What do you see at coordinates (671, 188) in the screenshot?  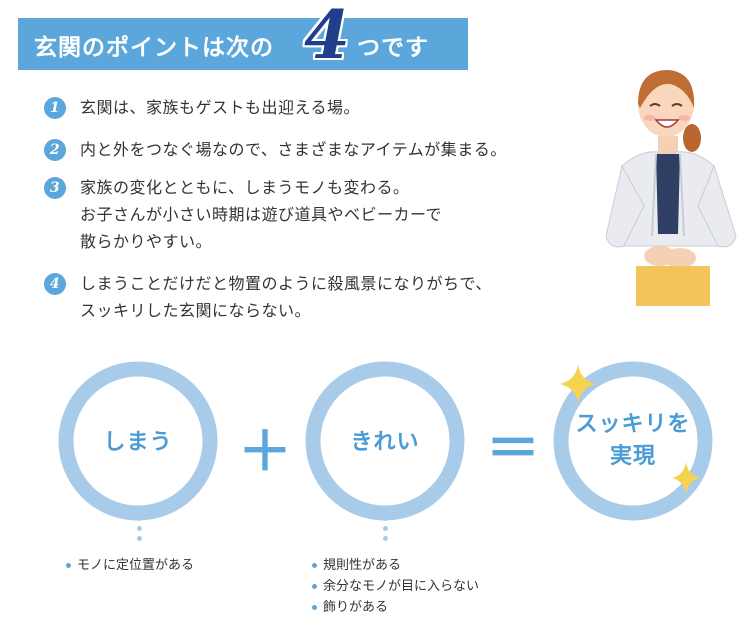 I see `woman-illustration` at bounding box center [671, 188].